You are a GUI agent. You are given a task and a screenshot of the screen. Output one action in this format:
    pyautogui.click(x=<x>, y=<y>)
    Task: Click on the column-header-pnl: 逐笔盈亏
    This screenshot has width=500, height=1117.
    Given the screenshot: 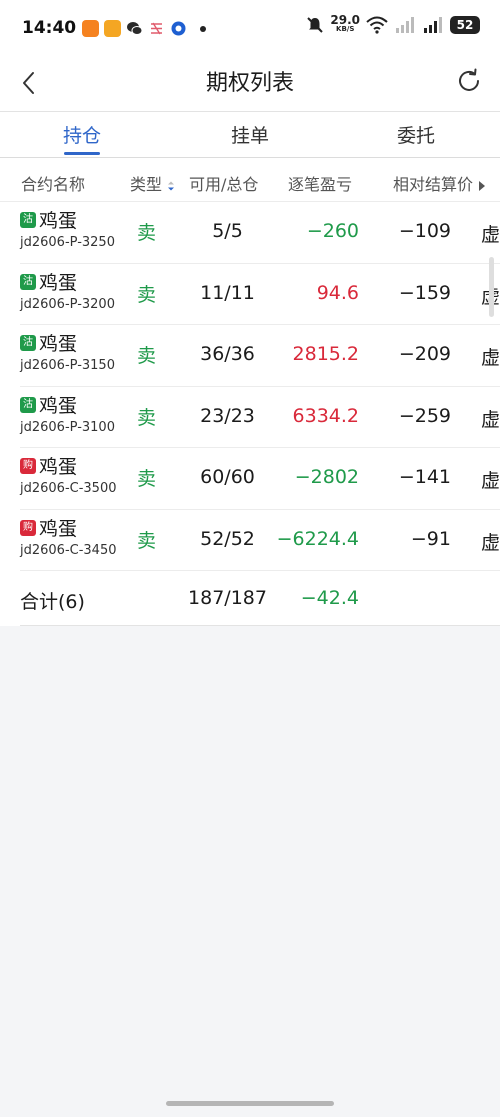 What is the action you would take?
    pyautogui.click(x=320, y=184)
    